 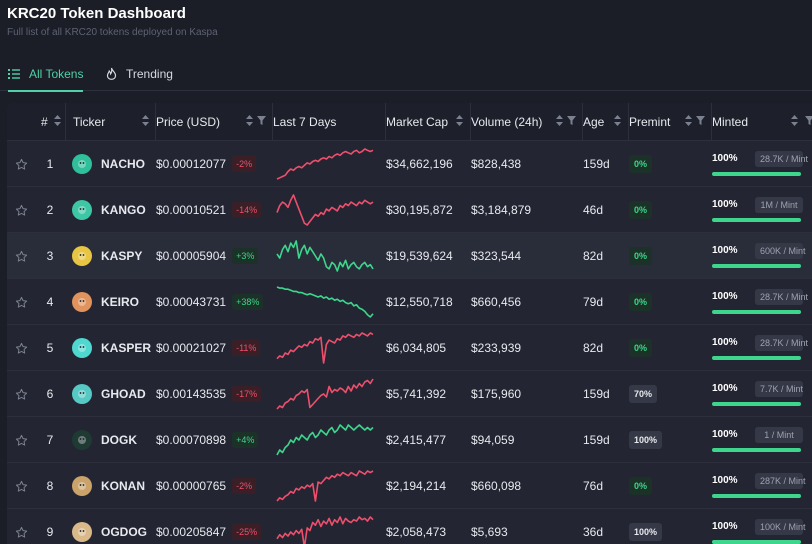 What do you see at coordinates (245, 256) in the screenshot?
I see `price-change-badge: +3%` at bounding box center [245, 256].